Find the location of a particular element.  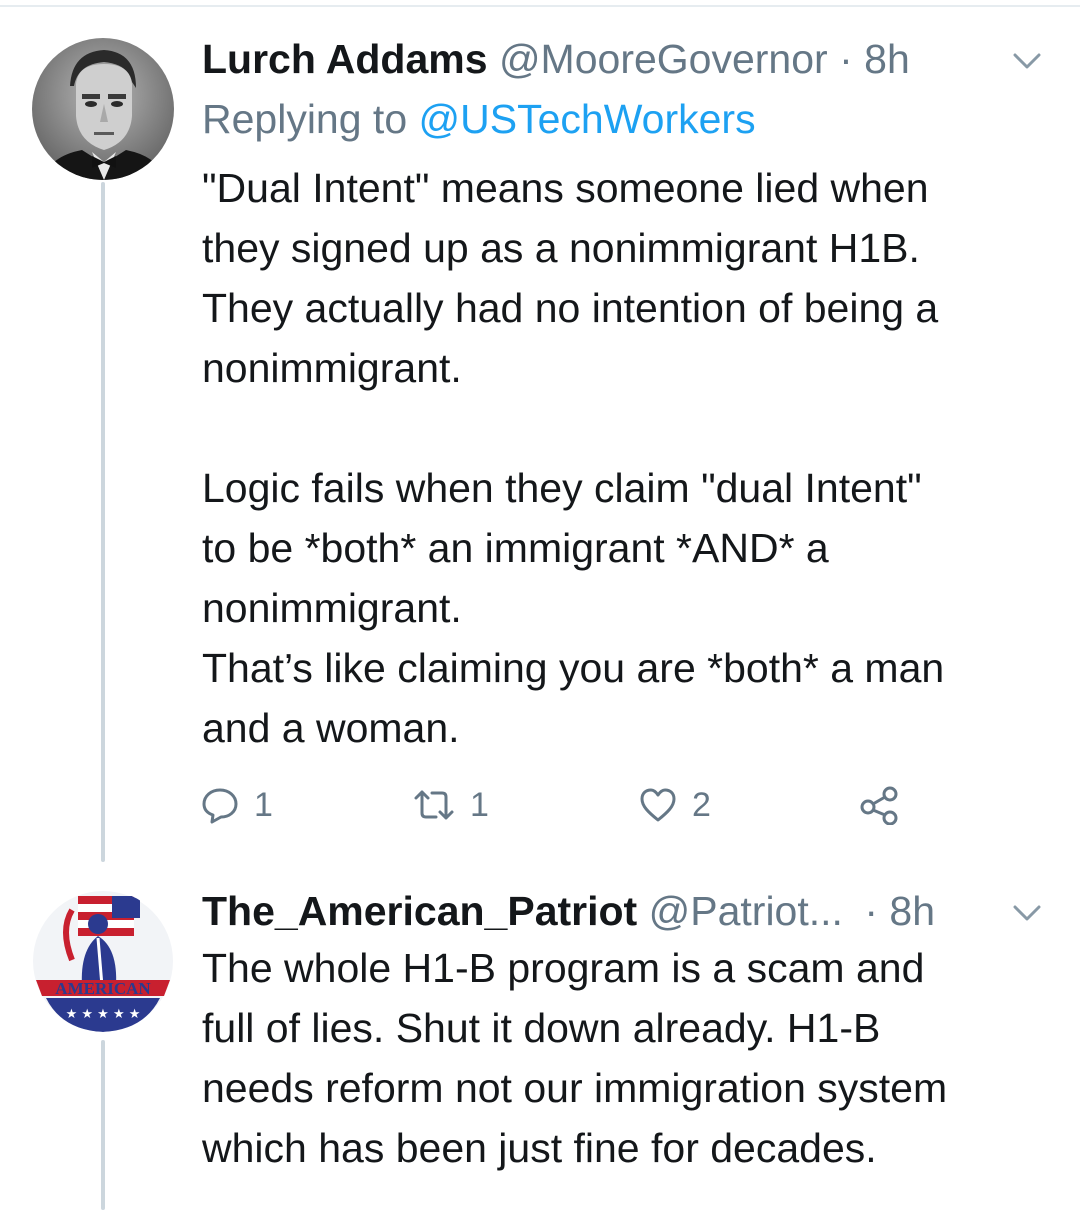

tweet-header: The_American_Patriot @Patriot... · 8h is located at coordinates (568, 911).